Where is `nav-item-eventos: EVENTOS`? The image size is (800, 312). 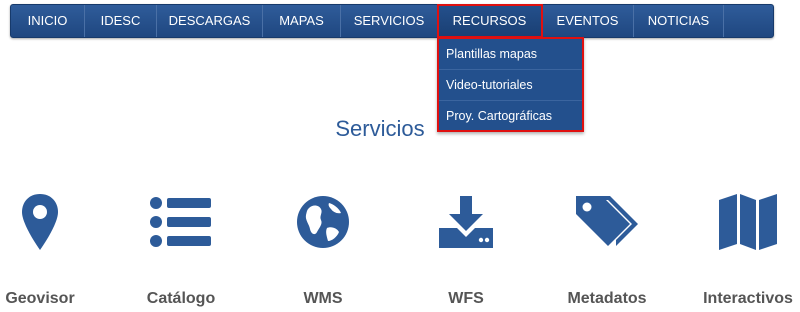 nav-item-eventos: EVENTOS is located at coordinates (588, 21).